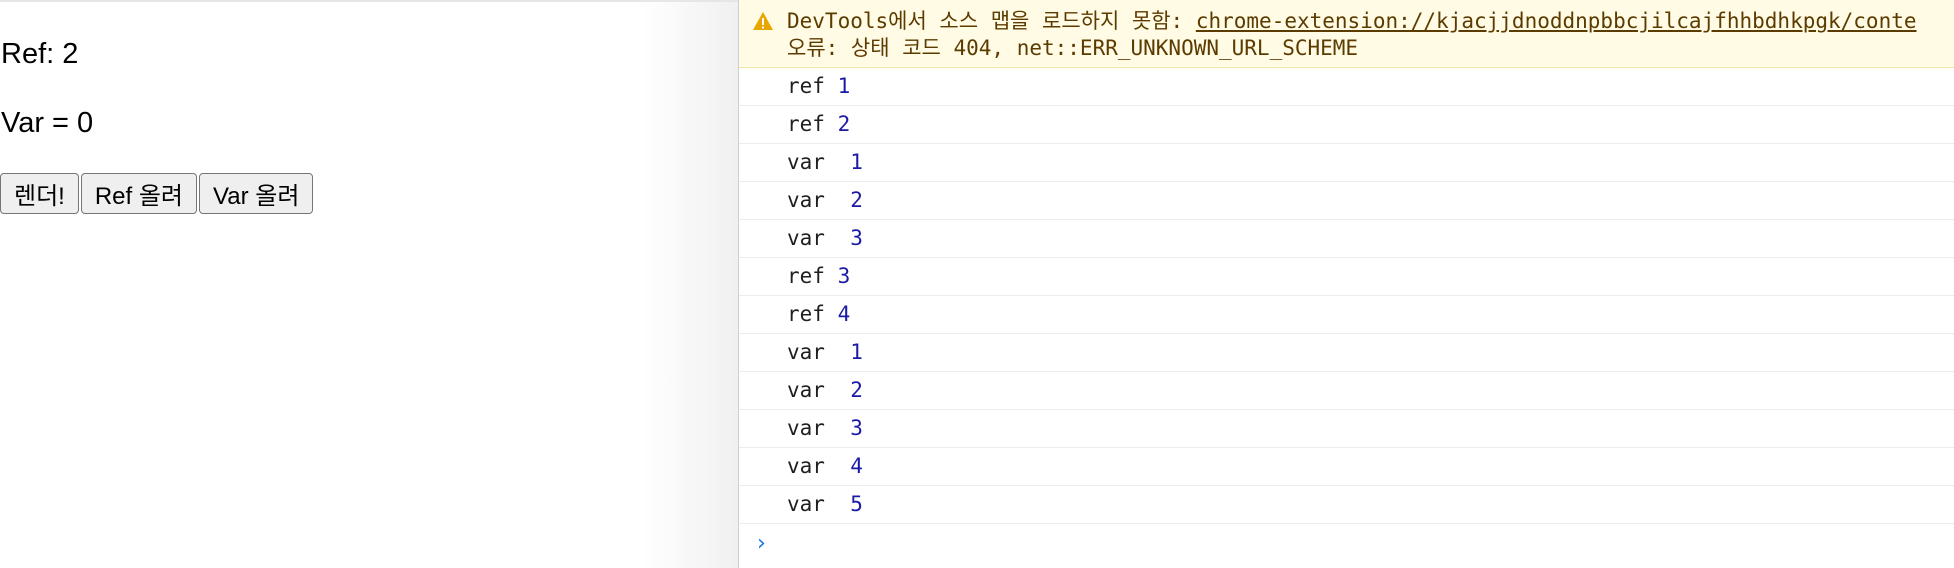 The image size is (1954, 568). I want to click on log-row: var 4, so click(1346, 467).